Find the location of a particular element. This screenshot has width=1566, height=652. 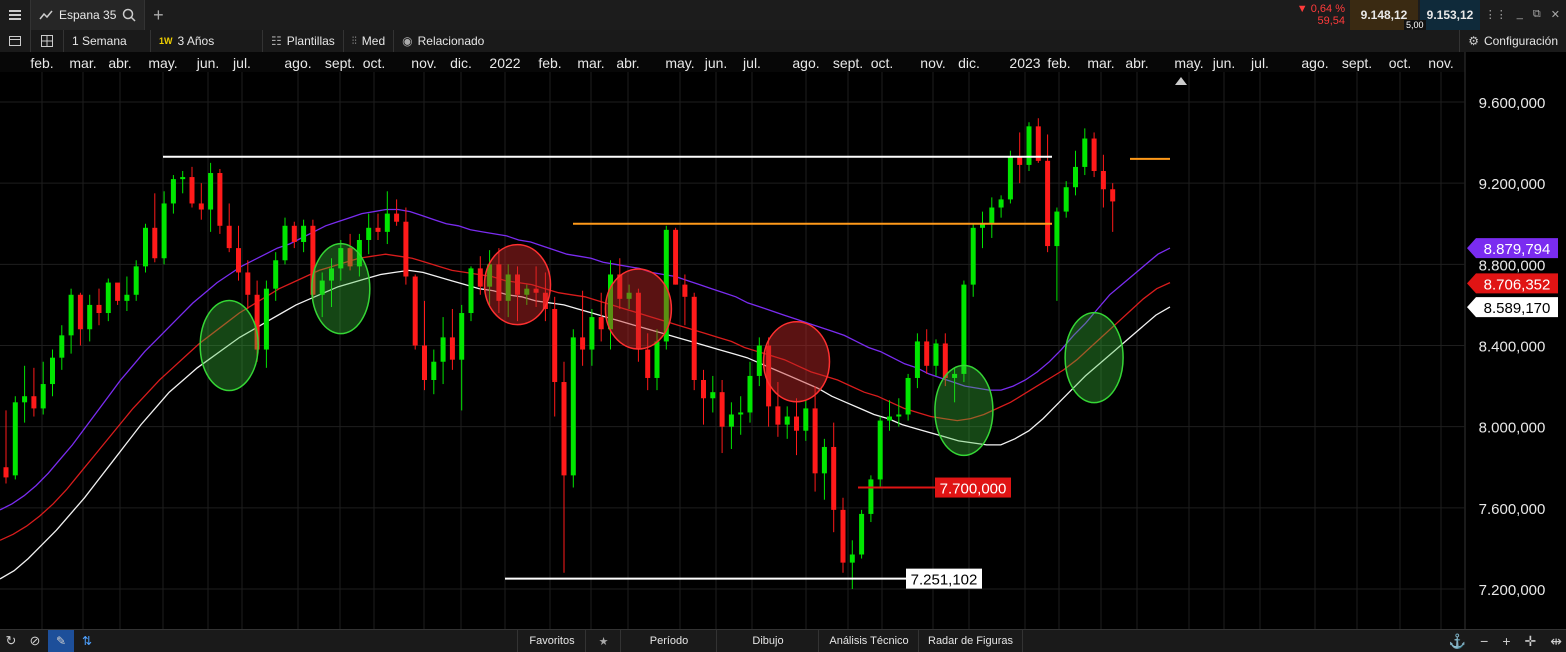

add-tab-icon: + is located at coordinates (158, 15).